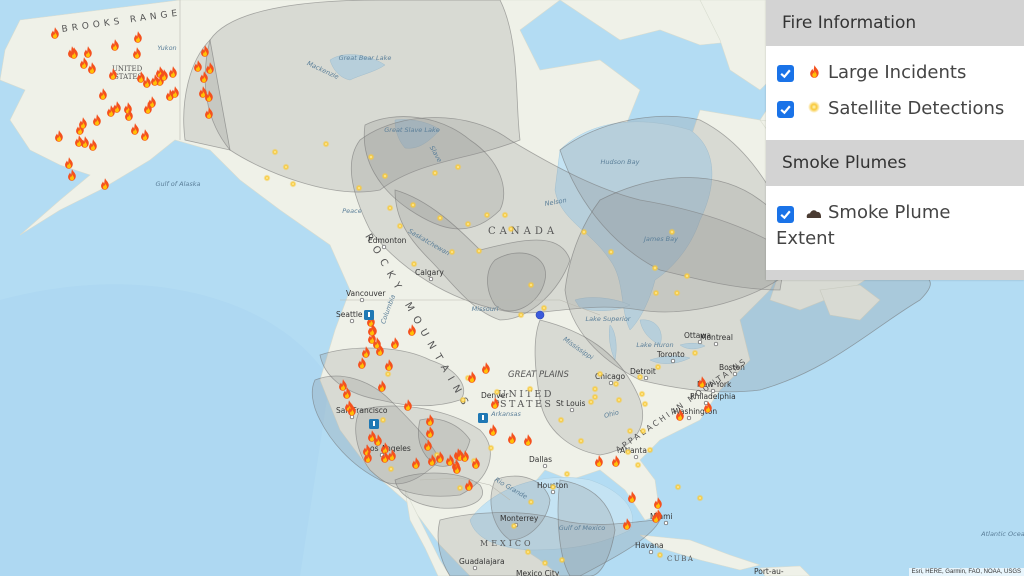  Describe the element at coordinates (785, 109) in the screenshot. I see `satellite-detections-checkbox` at that location.